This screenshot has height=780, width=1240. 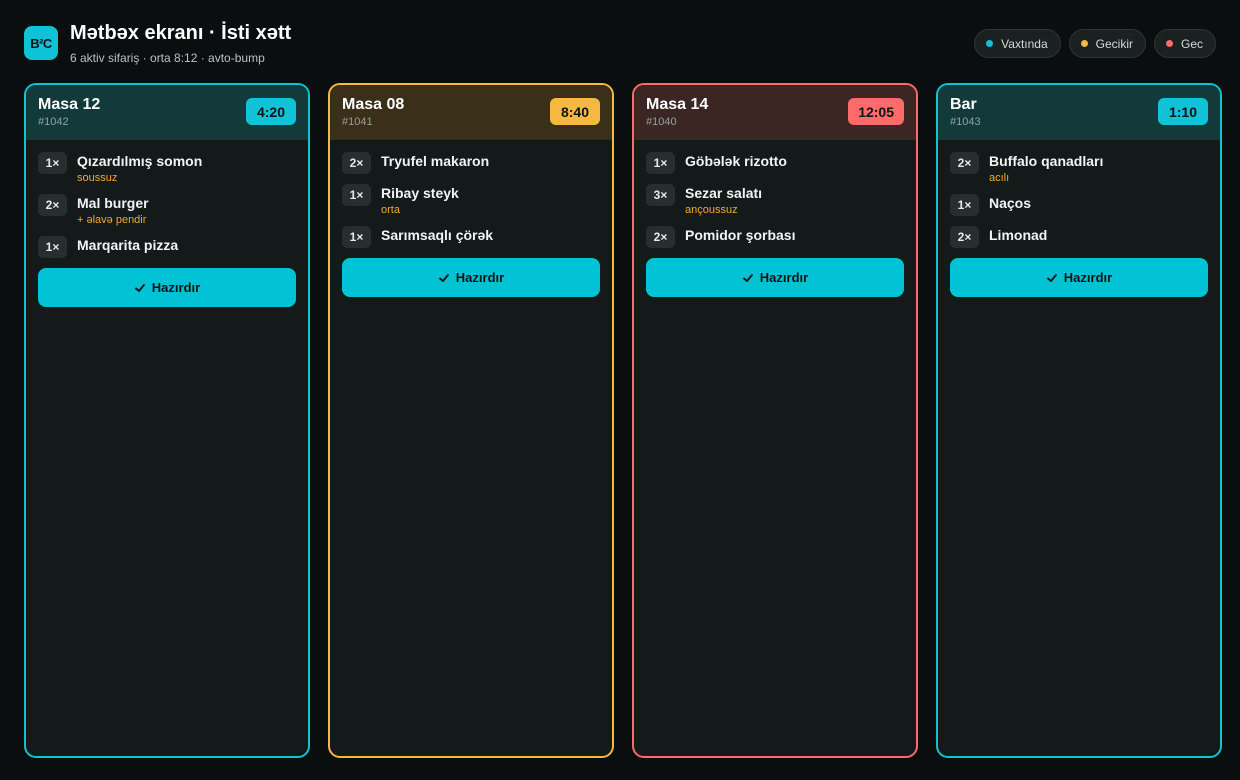 What do you see at coordinates (437, 235) in the screenshot?
I see `item-name: Sarımsaqlı çörək` at bounding box center [437, 235].